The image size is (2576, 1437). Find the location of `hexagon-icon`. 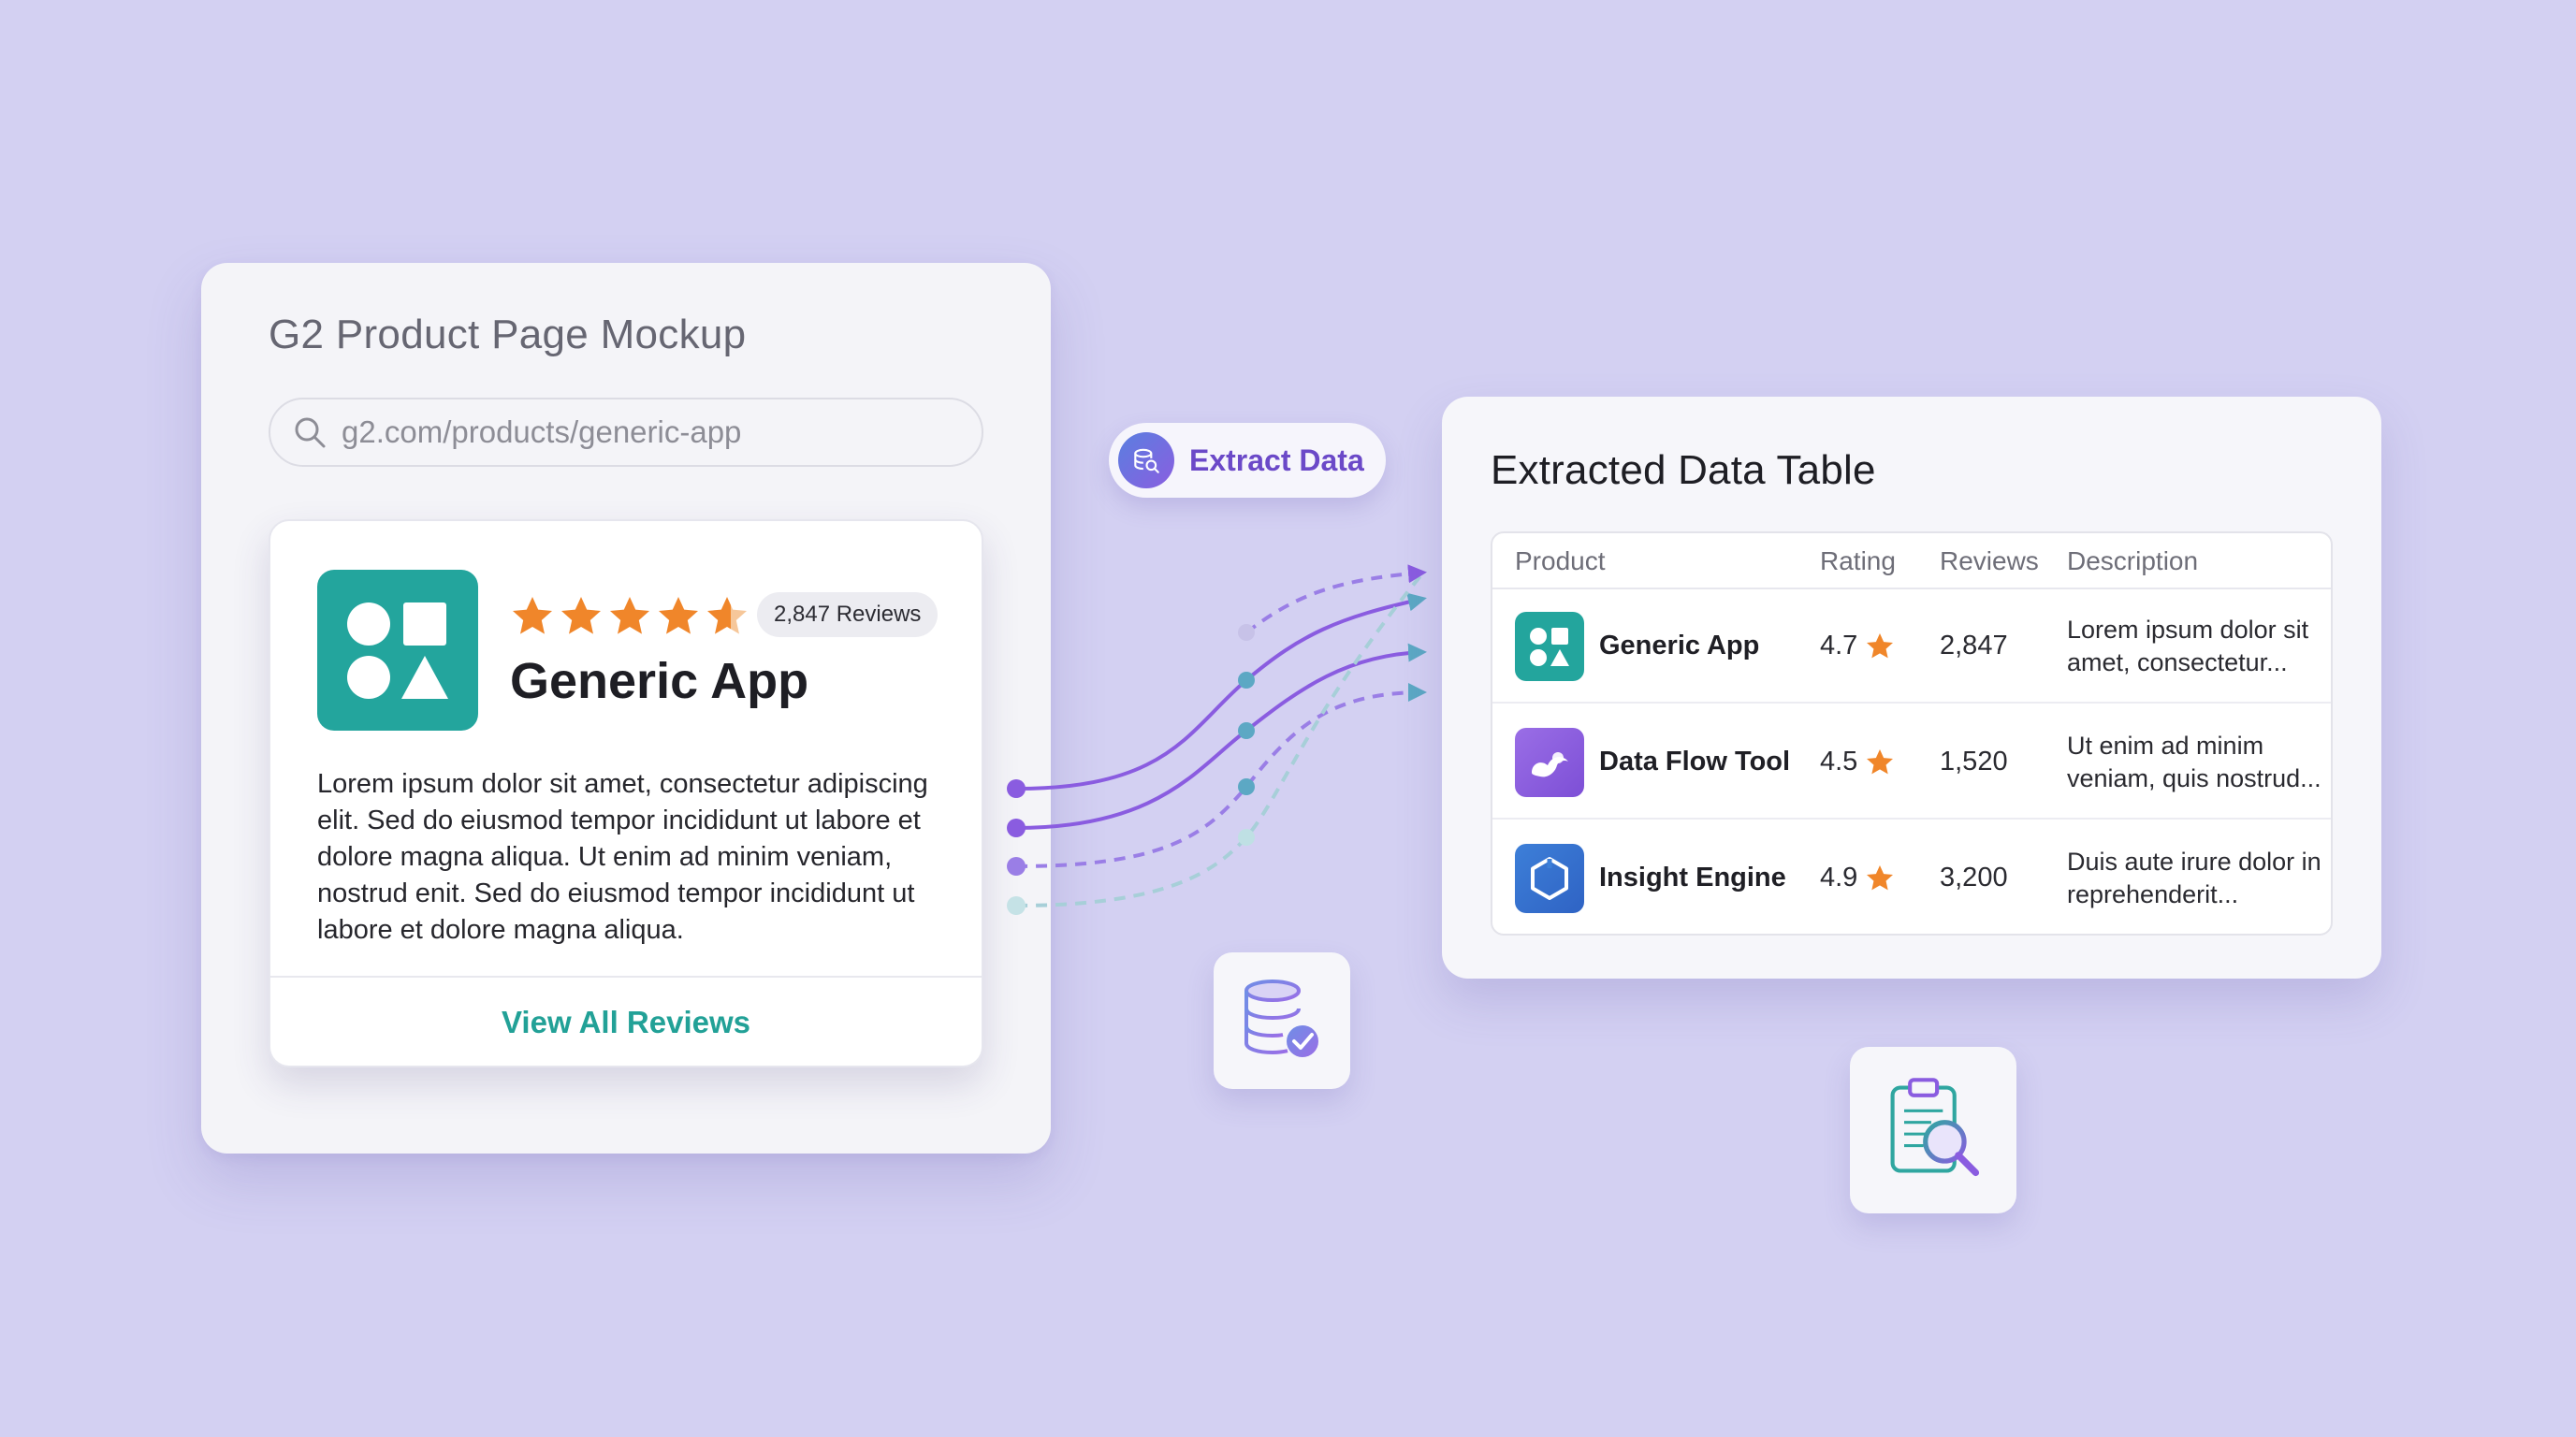

hexagon-icon is located at coordinates (1549, 878).